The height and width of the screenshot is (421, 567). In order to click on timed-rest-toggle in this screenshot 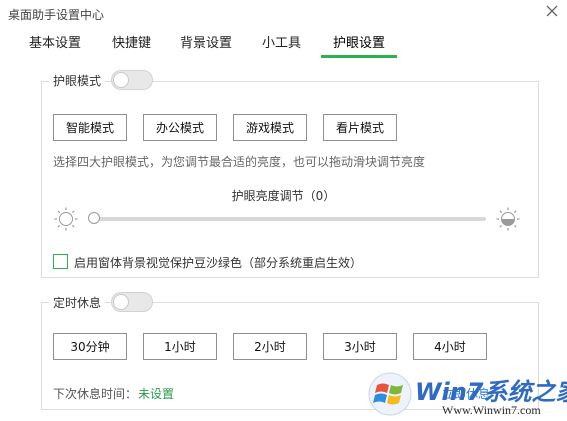, I will do `click(132, 302)`.